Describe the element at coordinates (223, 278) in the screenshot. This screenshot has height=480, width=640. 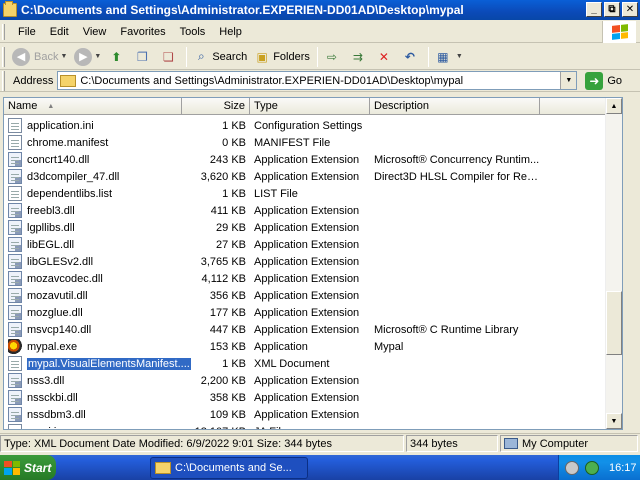
I see `file-size: 4,112 KB` at that location.